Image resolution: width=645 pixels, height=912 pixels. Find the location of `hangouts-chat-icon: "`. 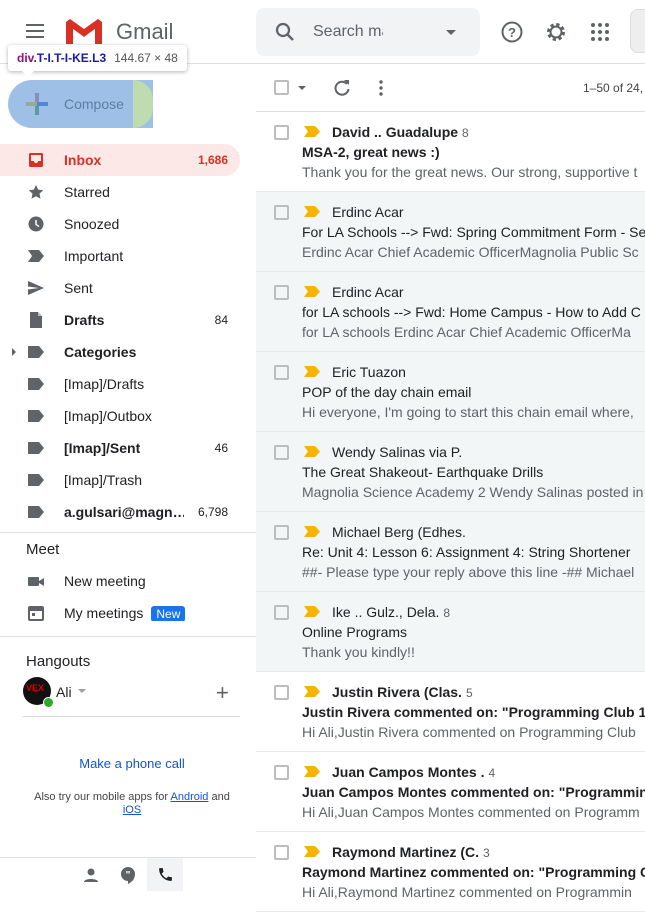

hangouts-chat-icon: " is located at coordinates (128, 875).